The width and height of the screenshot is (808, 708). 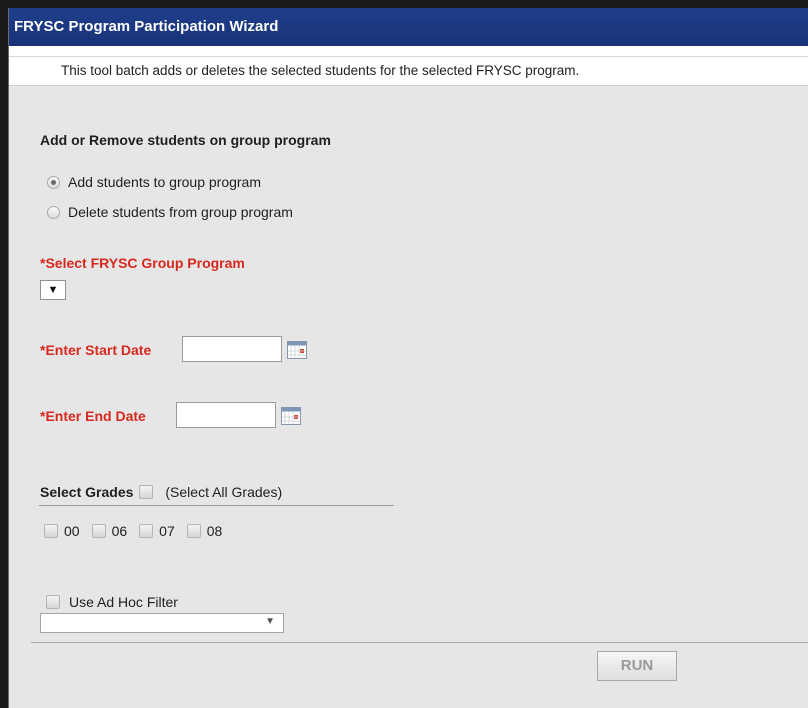 What do you see at coordinates (142, 263) in the screenshot?
I see `group-program-label: *Select FRYSC Group Program` at bounding box center [142, 263].